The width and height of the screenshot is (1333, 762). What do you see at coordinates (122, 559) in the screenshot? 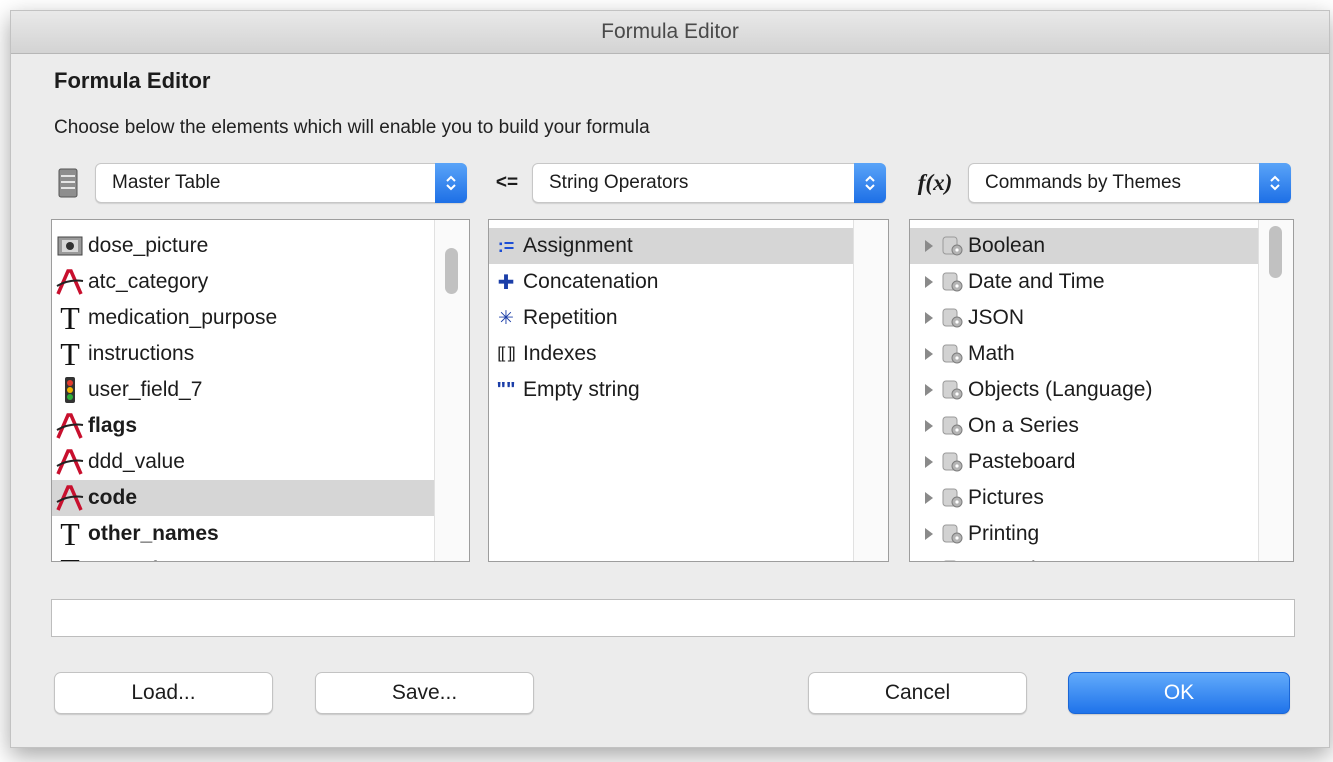
I see `item-label: type_of` at bounding box center [122, 559].